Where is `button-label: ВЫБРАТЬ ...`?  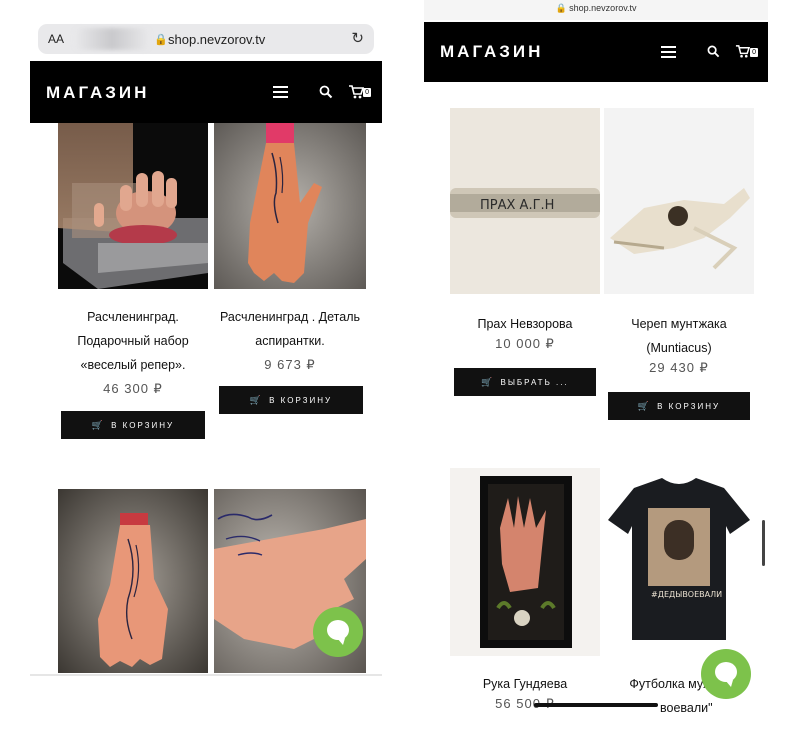 button-label: ВЫБРАТЬ ... is located at coordinates (534, 382).